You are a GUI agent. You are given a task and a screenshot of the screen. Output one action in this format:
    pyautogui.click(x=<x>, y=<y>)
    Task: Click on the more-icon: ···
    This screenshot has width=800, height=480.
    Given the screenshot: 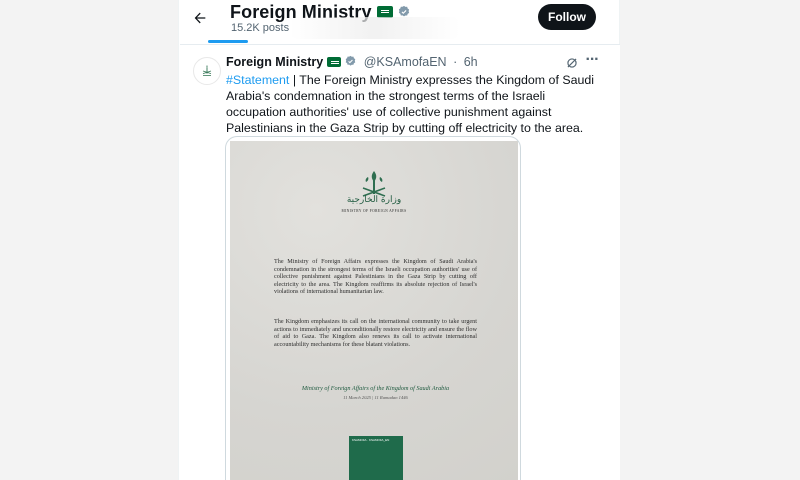 What is the action you would take?
    pyautogui.click(x=592, y=61)
    